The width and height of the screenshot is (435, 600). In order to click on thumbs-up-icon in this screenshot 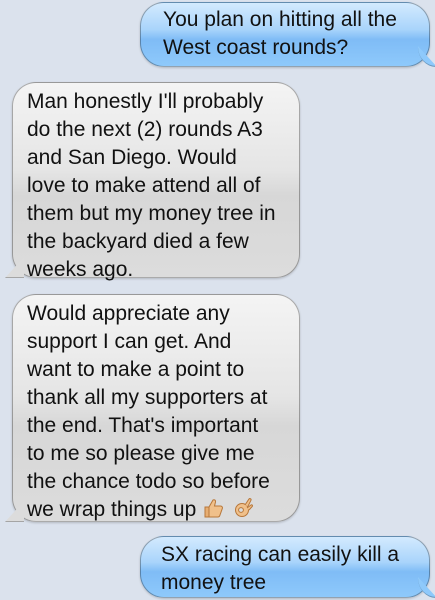, I will do `click(214, 512)`.